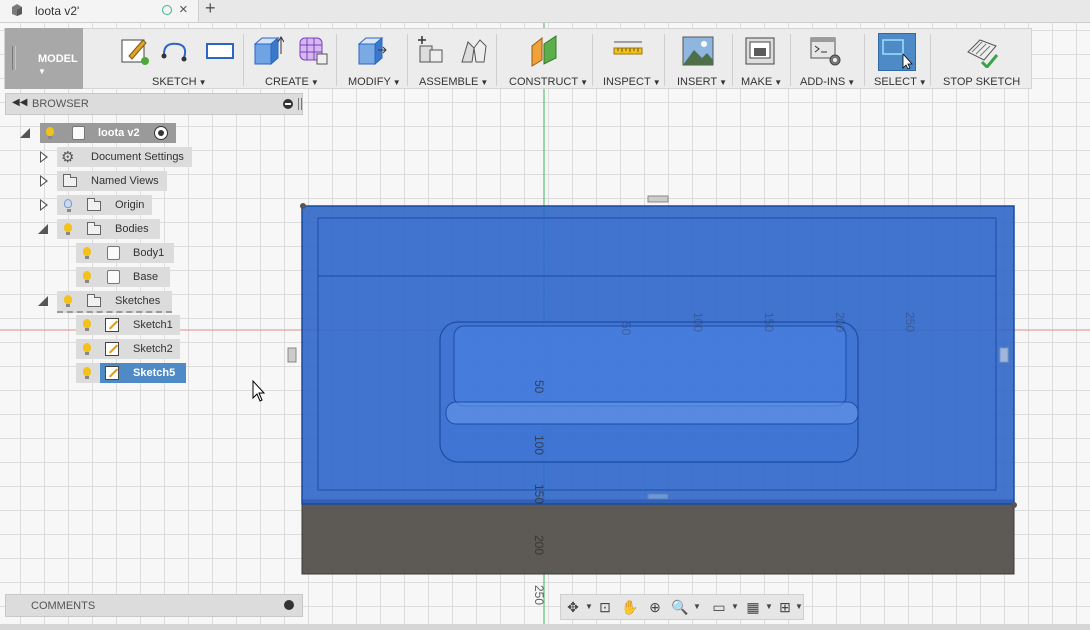 This screenshot has width=1090, height=630. I want to click on create-sketch-icon, so click(135, 51).